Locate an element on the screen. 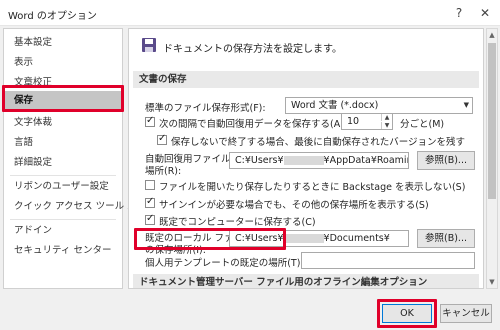 Image resolution: width=500 pixels, height=330 pixels. sidebar-item-language: 言語 is located at coordinates (63, 143).